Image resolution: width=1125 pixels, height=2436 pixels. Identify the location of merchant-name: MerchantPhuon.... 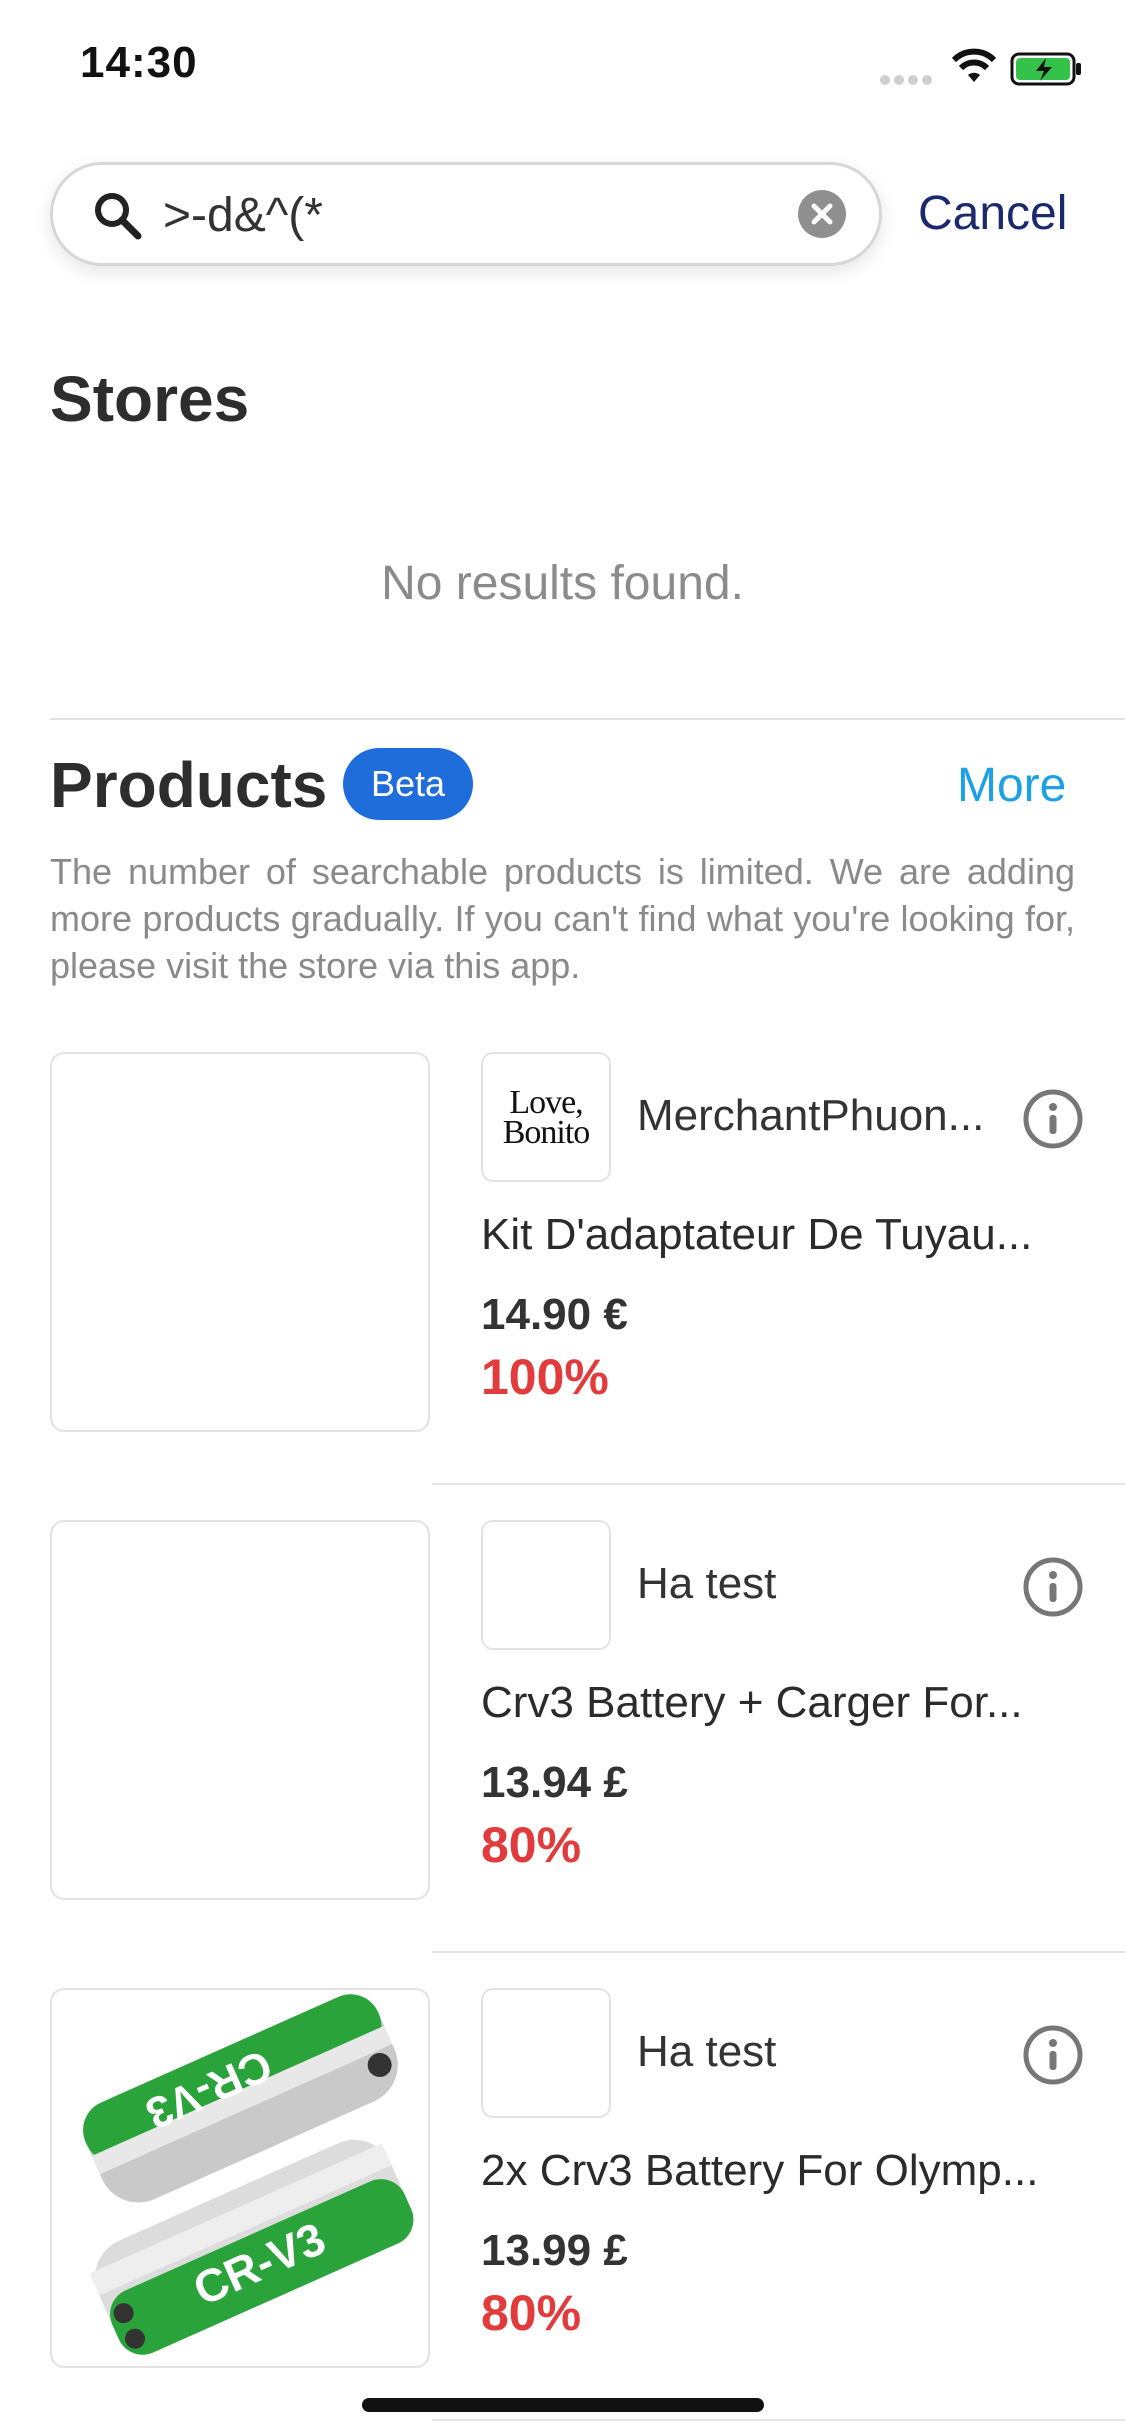
(822, 1116).